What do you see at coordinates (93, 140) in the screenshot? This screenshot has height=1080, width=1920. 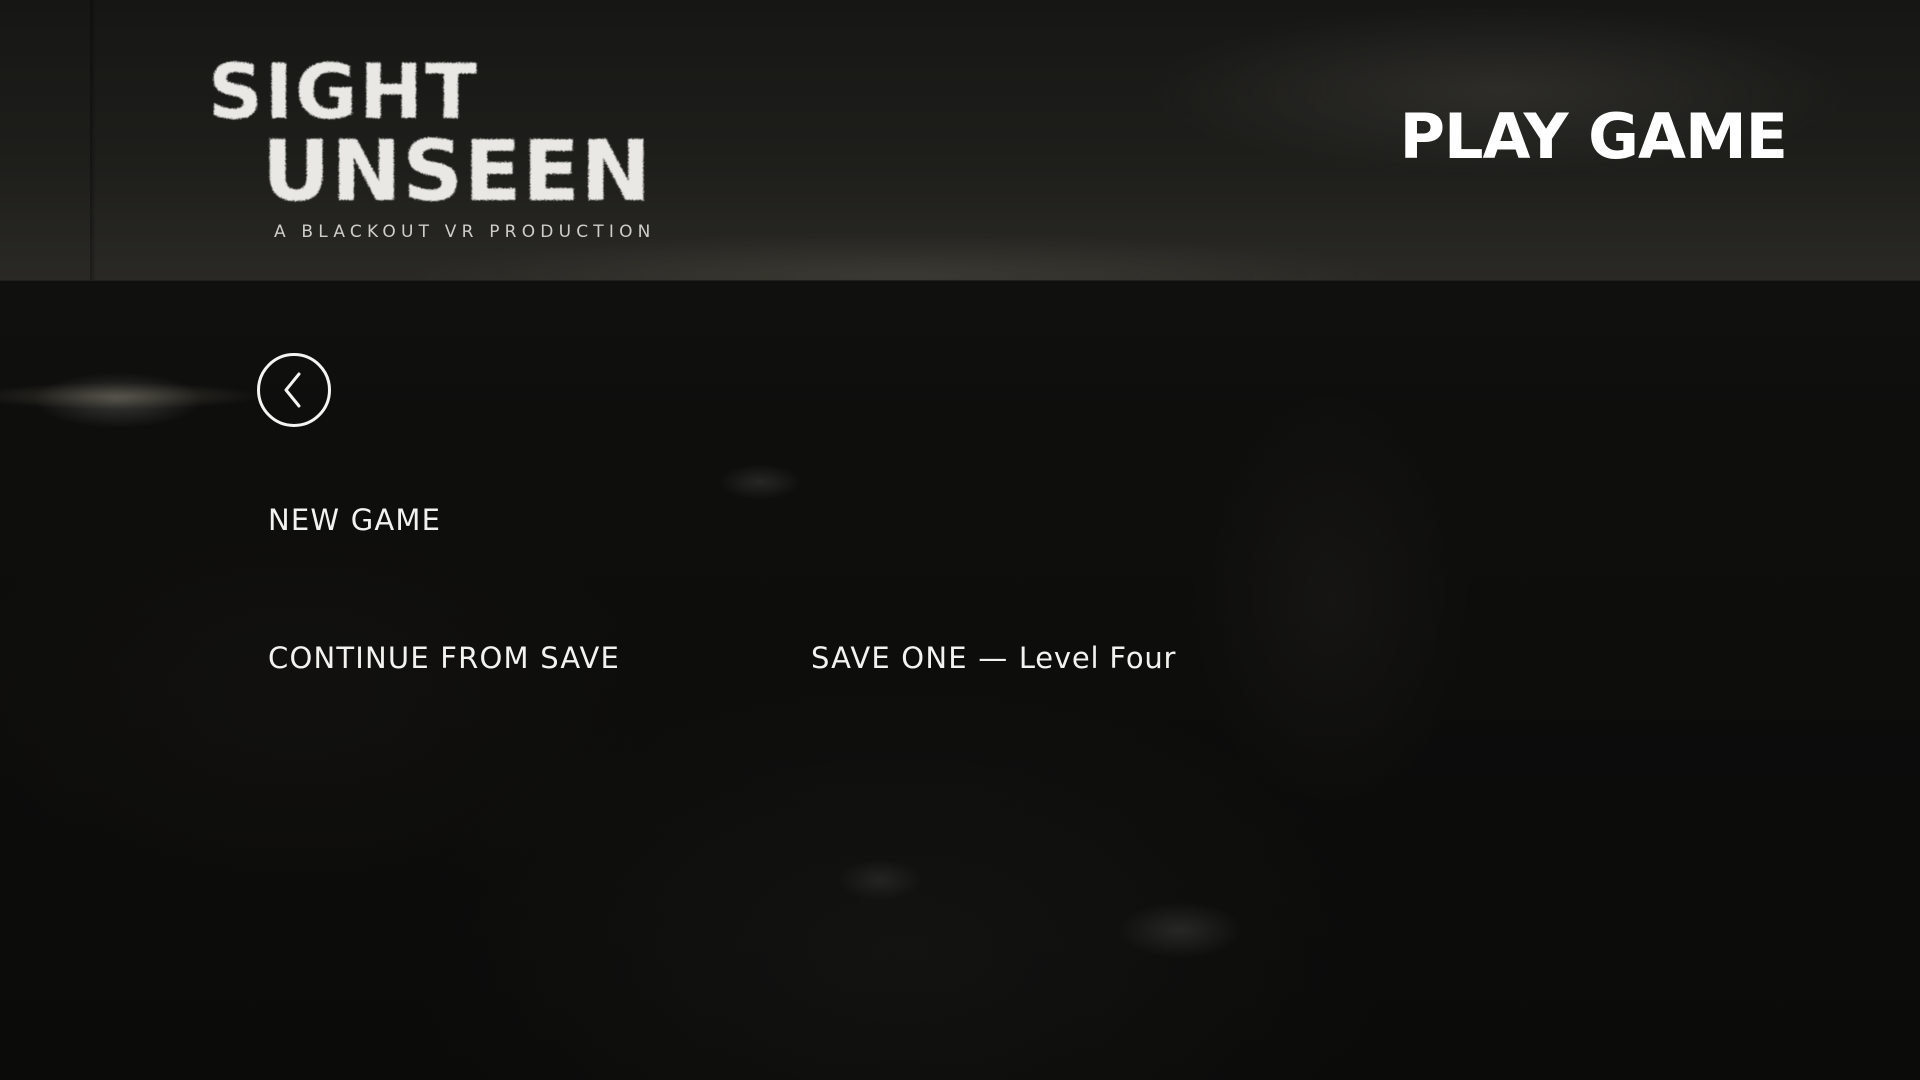 I see `header-shadow` at bounding box center [93, 140].